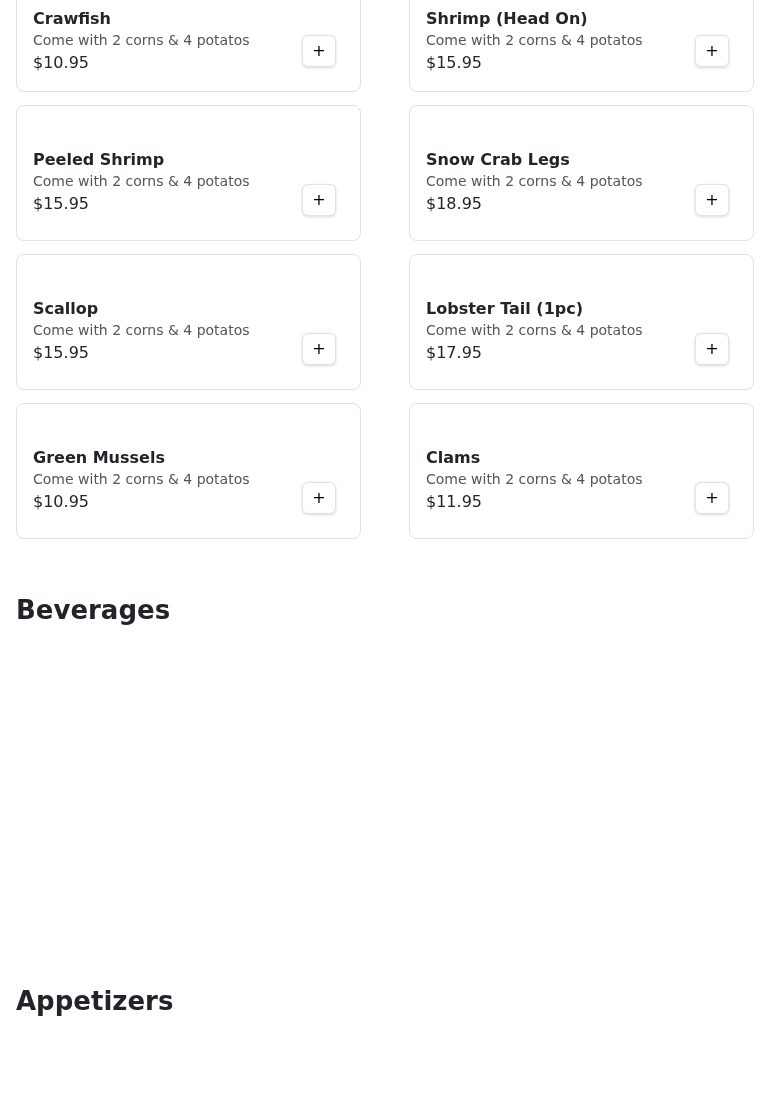 The height and width of the screenshot is (1108, 770). Describe the element at coordinates (498, 159) in the screenshot. I see `item-name: Snow Crab Legs` at that location.